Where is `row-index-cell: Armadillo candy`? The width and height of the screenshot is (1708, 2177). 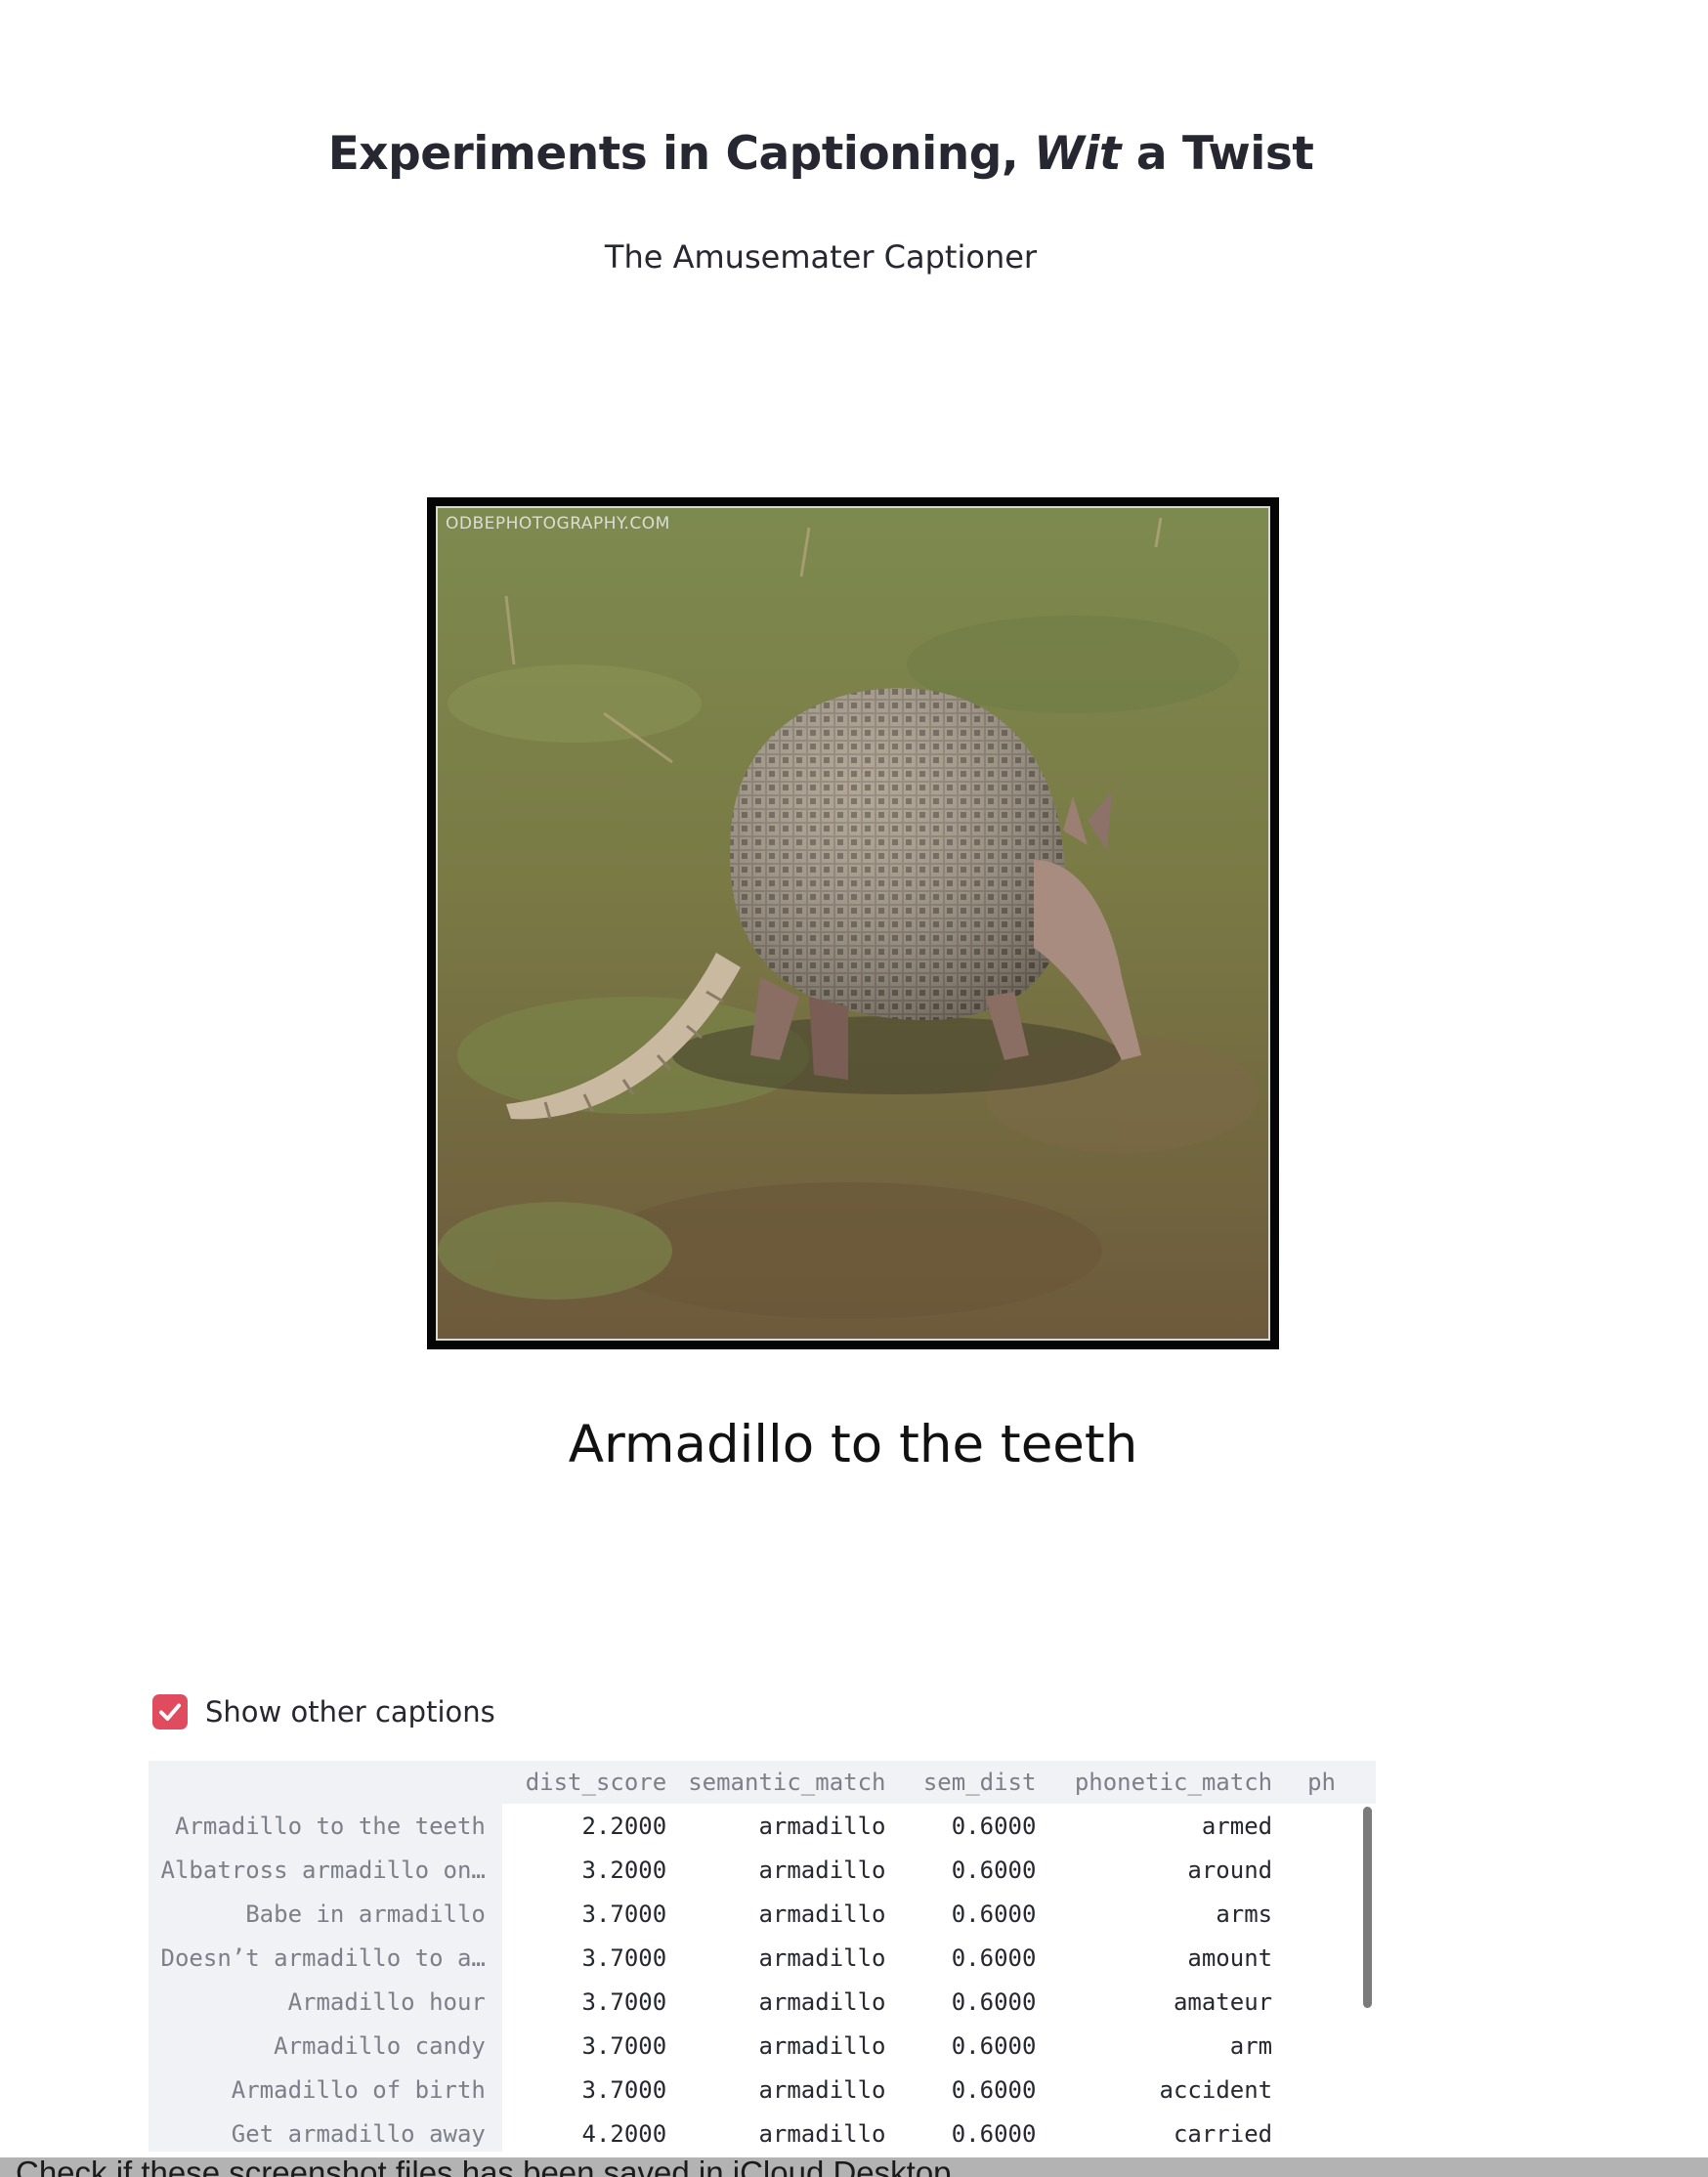
row-index-cell: Armadillo candy is located at coordinates (324, 2046).